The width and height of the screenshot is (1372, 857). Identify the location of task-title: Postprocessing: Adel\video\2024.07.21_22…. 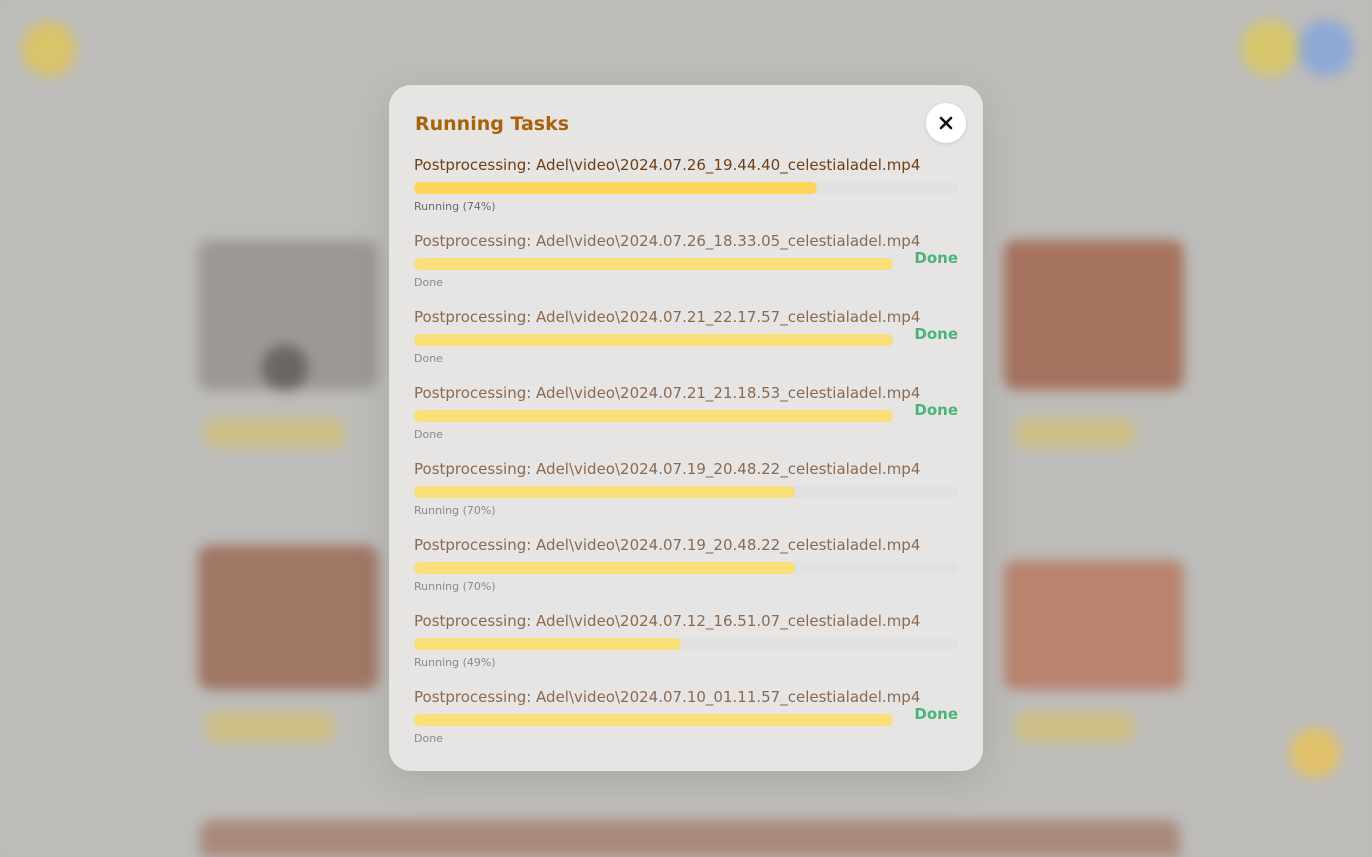
(667, 317).